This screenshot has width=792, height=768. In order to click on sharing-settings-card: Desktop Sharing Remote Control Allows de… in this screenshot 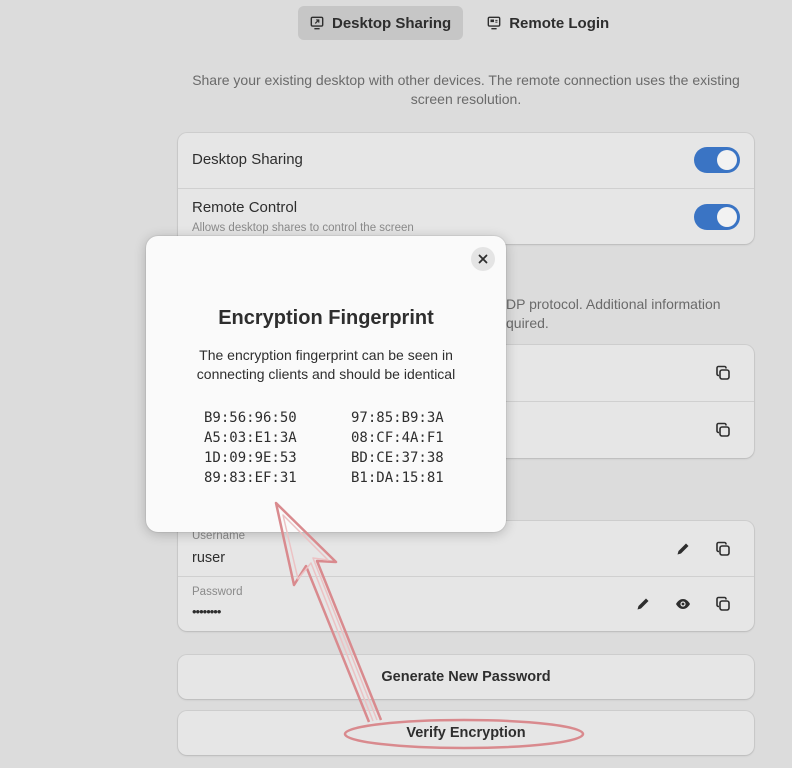, I will do `click(466, 188)`.